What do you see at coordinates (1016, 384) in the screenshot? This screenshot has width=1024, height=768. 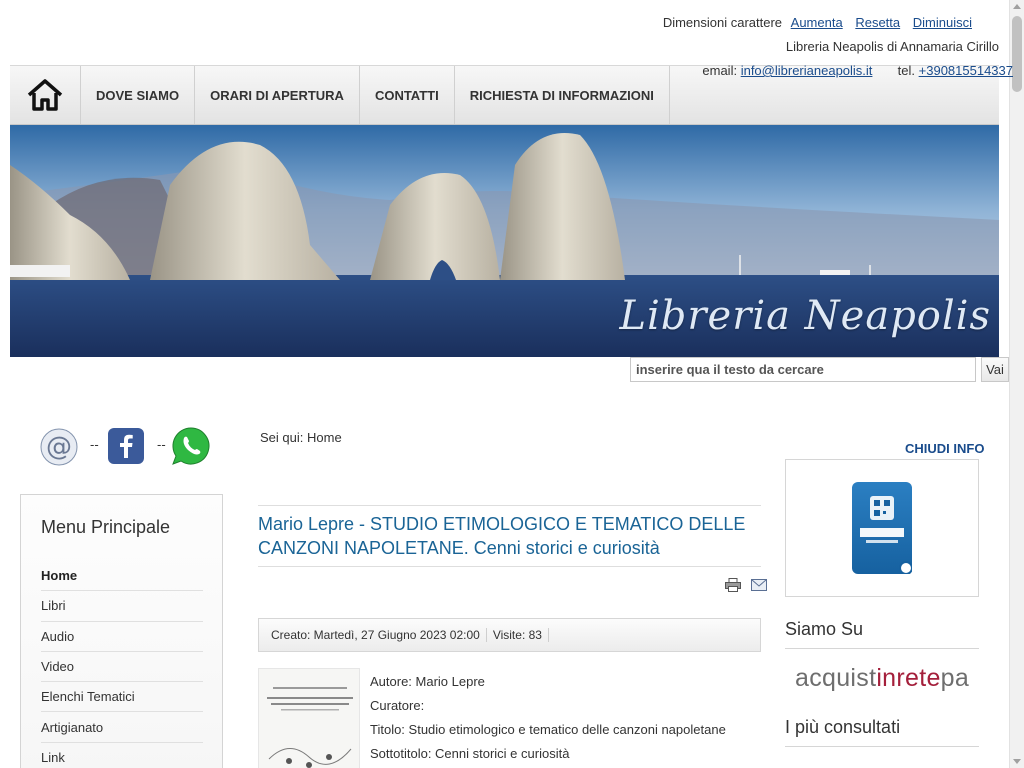 I see `page-scrollbar` at bounding box center [1016, 384].